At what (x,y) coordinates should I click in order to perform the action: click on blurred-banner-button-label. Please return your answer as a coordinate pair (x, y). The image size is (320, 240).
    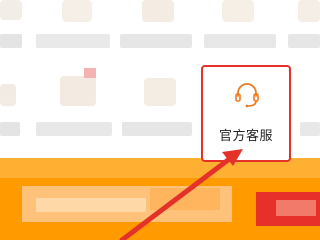
    Looking at the image, I should click on (296, 208).